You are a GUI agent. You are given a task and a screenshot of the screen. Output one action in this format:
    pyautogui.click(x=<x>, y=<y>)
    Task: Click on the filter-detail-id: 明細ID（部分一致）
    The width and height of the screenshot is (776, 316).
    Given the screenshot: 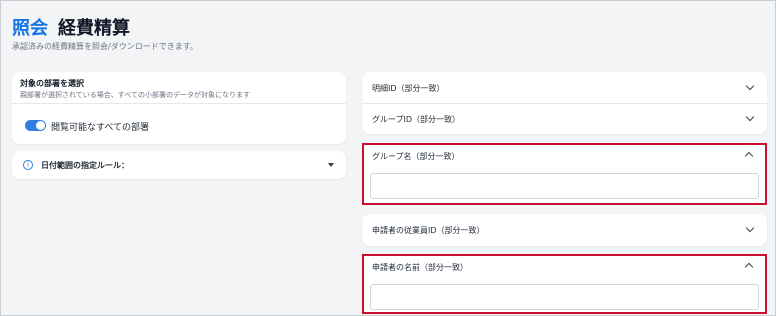 What is the action you would take?
    pyautogui.click(x=564, y=87)
    